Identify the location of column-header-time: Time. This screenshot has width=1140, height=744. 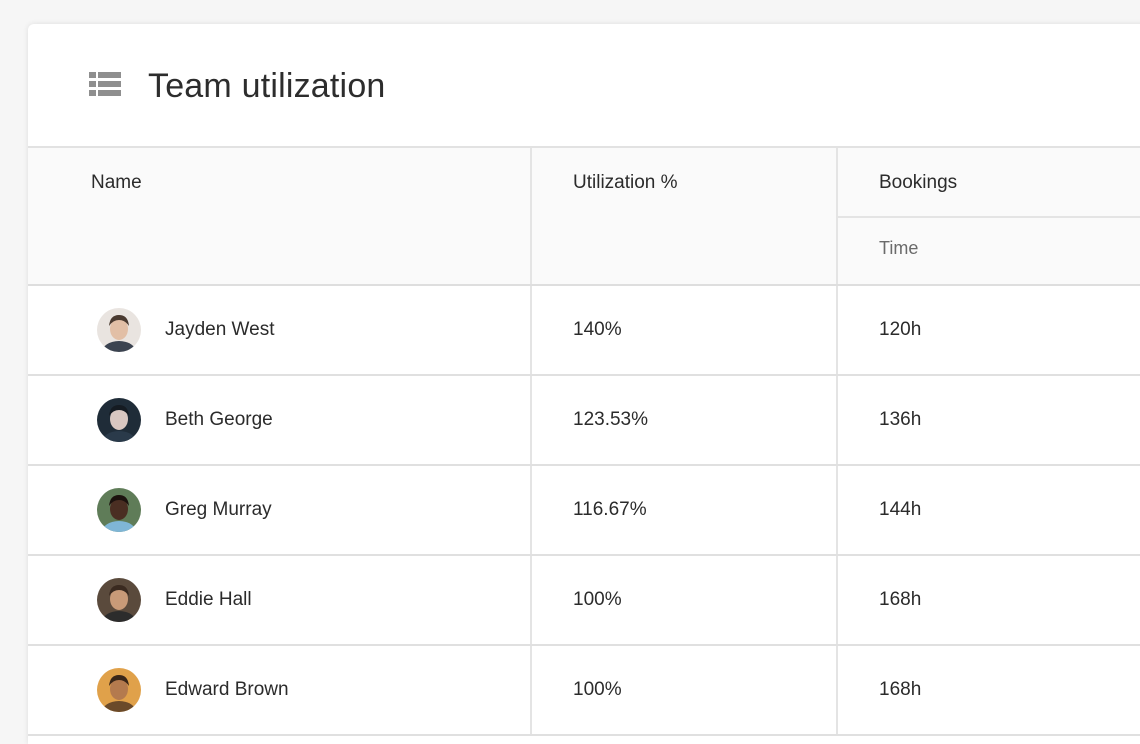
(988, 251).